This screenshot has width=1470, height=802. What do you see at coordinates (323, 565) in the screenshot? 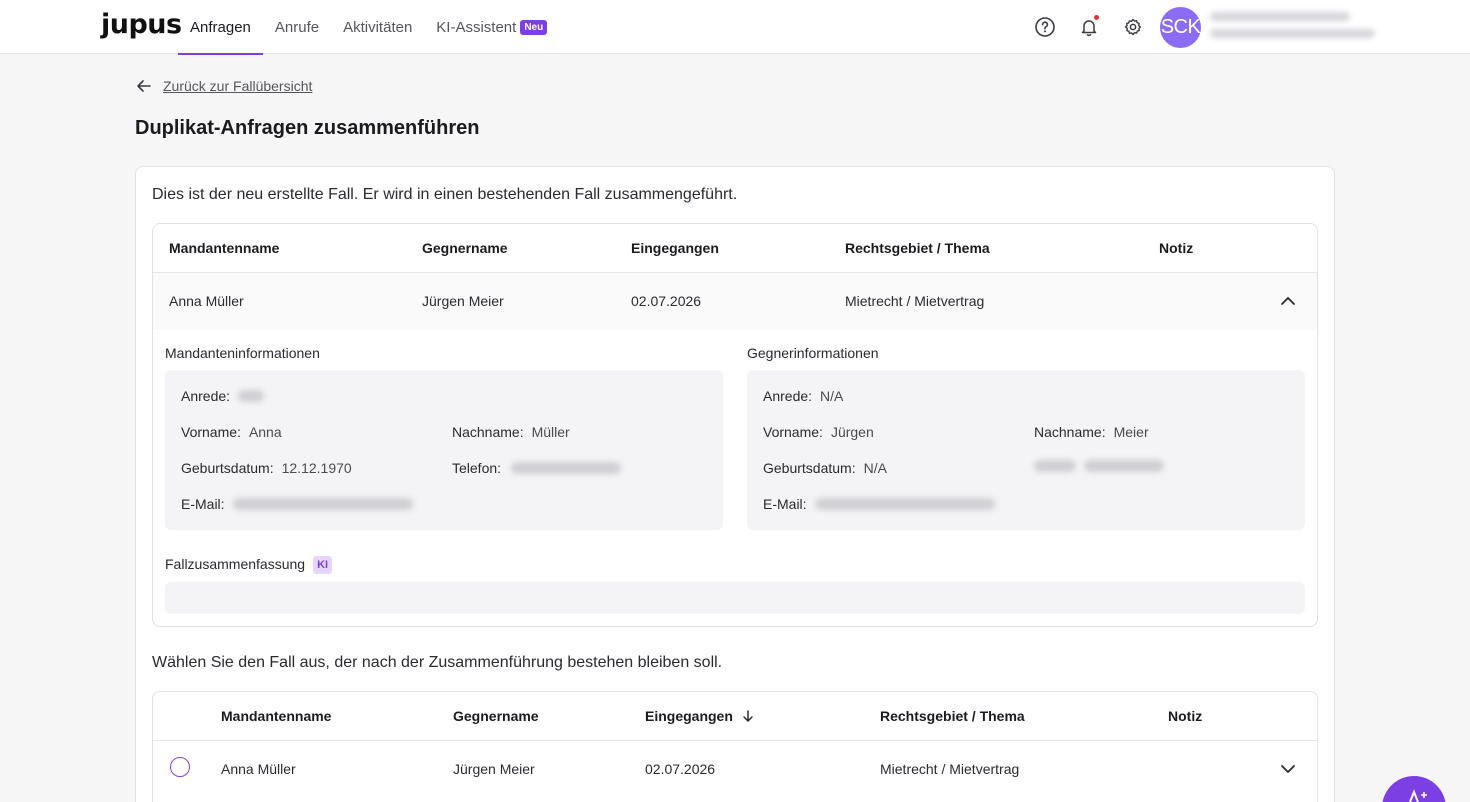
I see `ki-badge: KI` at bounding box center [323, 565].